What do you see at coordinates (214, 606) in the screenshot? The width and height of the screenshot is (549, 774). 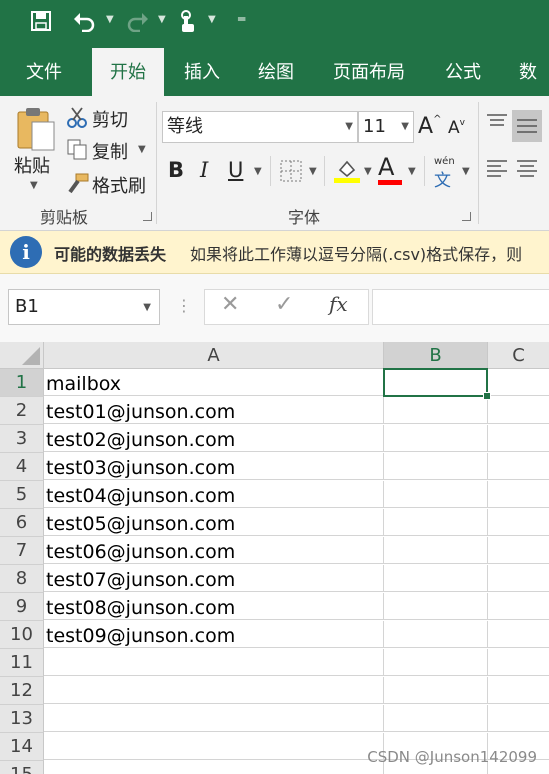 I see `cell-a: test08@junson.com` at bounding box center [214, 606].